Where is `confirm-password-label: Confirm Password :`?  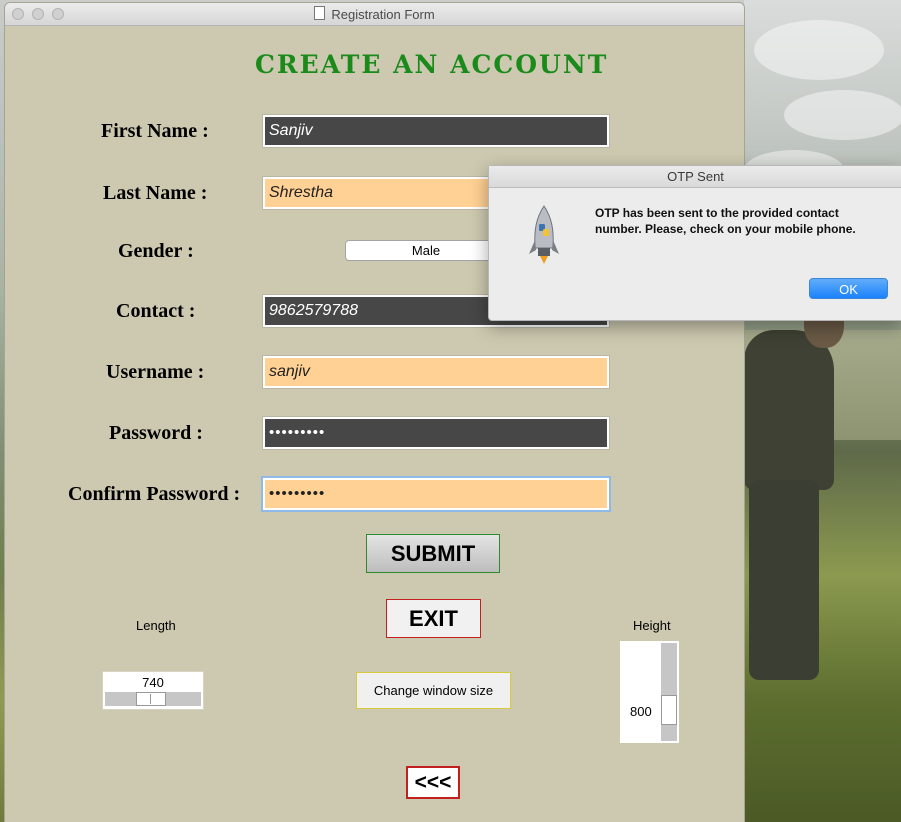
confirm-password-label: Confirm Password : is located at coordinates (154, 494).